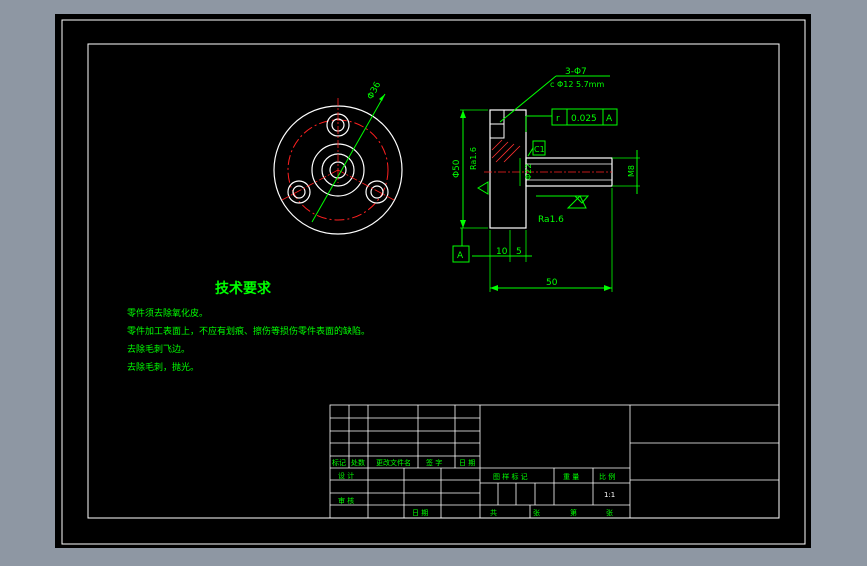 The width and height of the screenshot is (867, 566). I want to click on rev-header-file: 更改文件名, so click(393, 462).